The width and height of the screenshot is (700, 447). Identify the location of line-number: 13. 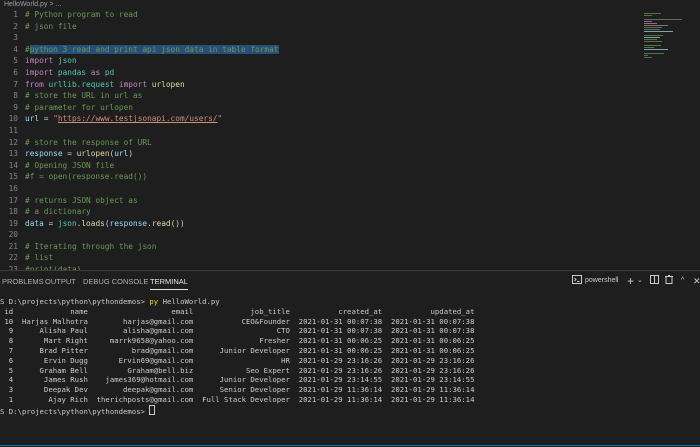
(13, 154).